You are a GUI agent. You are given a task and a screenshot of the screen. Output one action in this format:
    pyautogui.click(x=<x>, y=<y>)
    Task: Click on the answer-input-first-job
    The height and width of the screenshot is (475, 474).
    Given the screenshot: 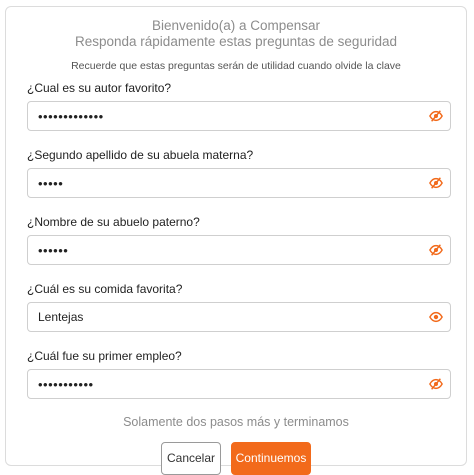 What is the action you would take?
    pyautogui.click(x=218, y=384)
    